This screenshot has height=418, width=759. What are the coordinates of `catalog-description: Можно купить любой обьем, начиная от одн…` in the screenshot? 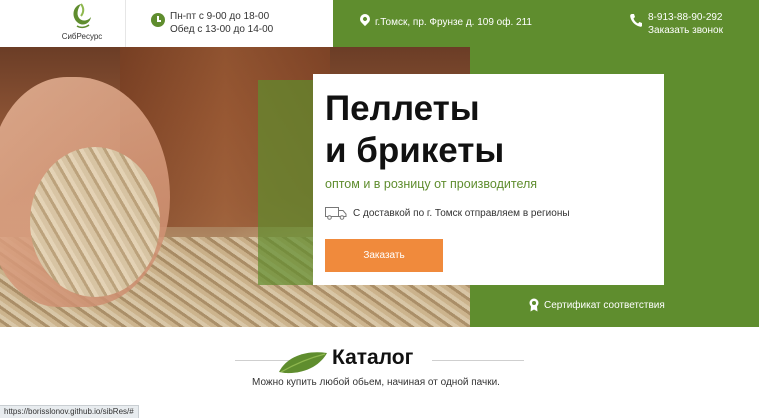 It's located at (376, 382).